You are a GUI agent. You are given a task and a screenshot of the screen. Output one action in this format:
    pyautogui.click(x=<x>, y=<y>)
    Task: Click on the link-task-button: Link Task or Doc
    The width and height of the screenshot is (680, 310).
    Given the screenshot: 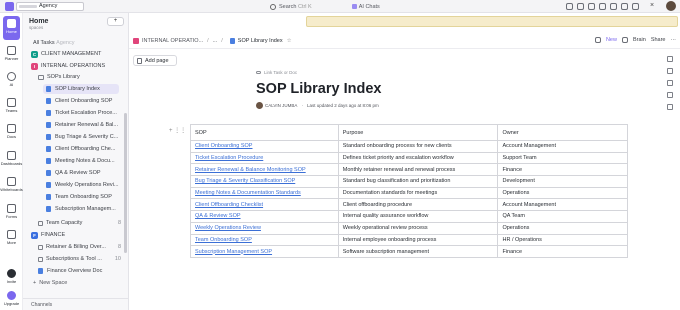 What is the action you would take?
    pyautogui.click(x=276, y=72)
    